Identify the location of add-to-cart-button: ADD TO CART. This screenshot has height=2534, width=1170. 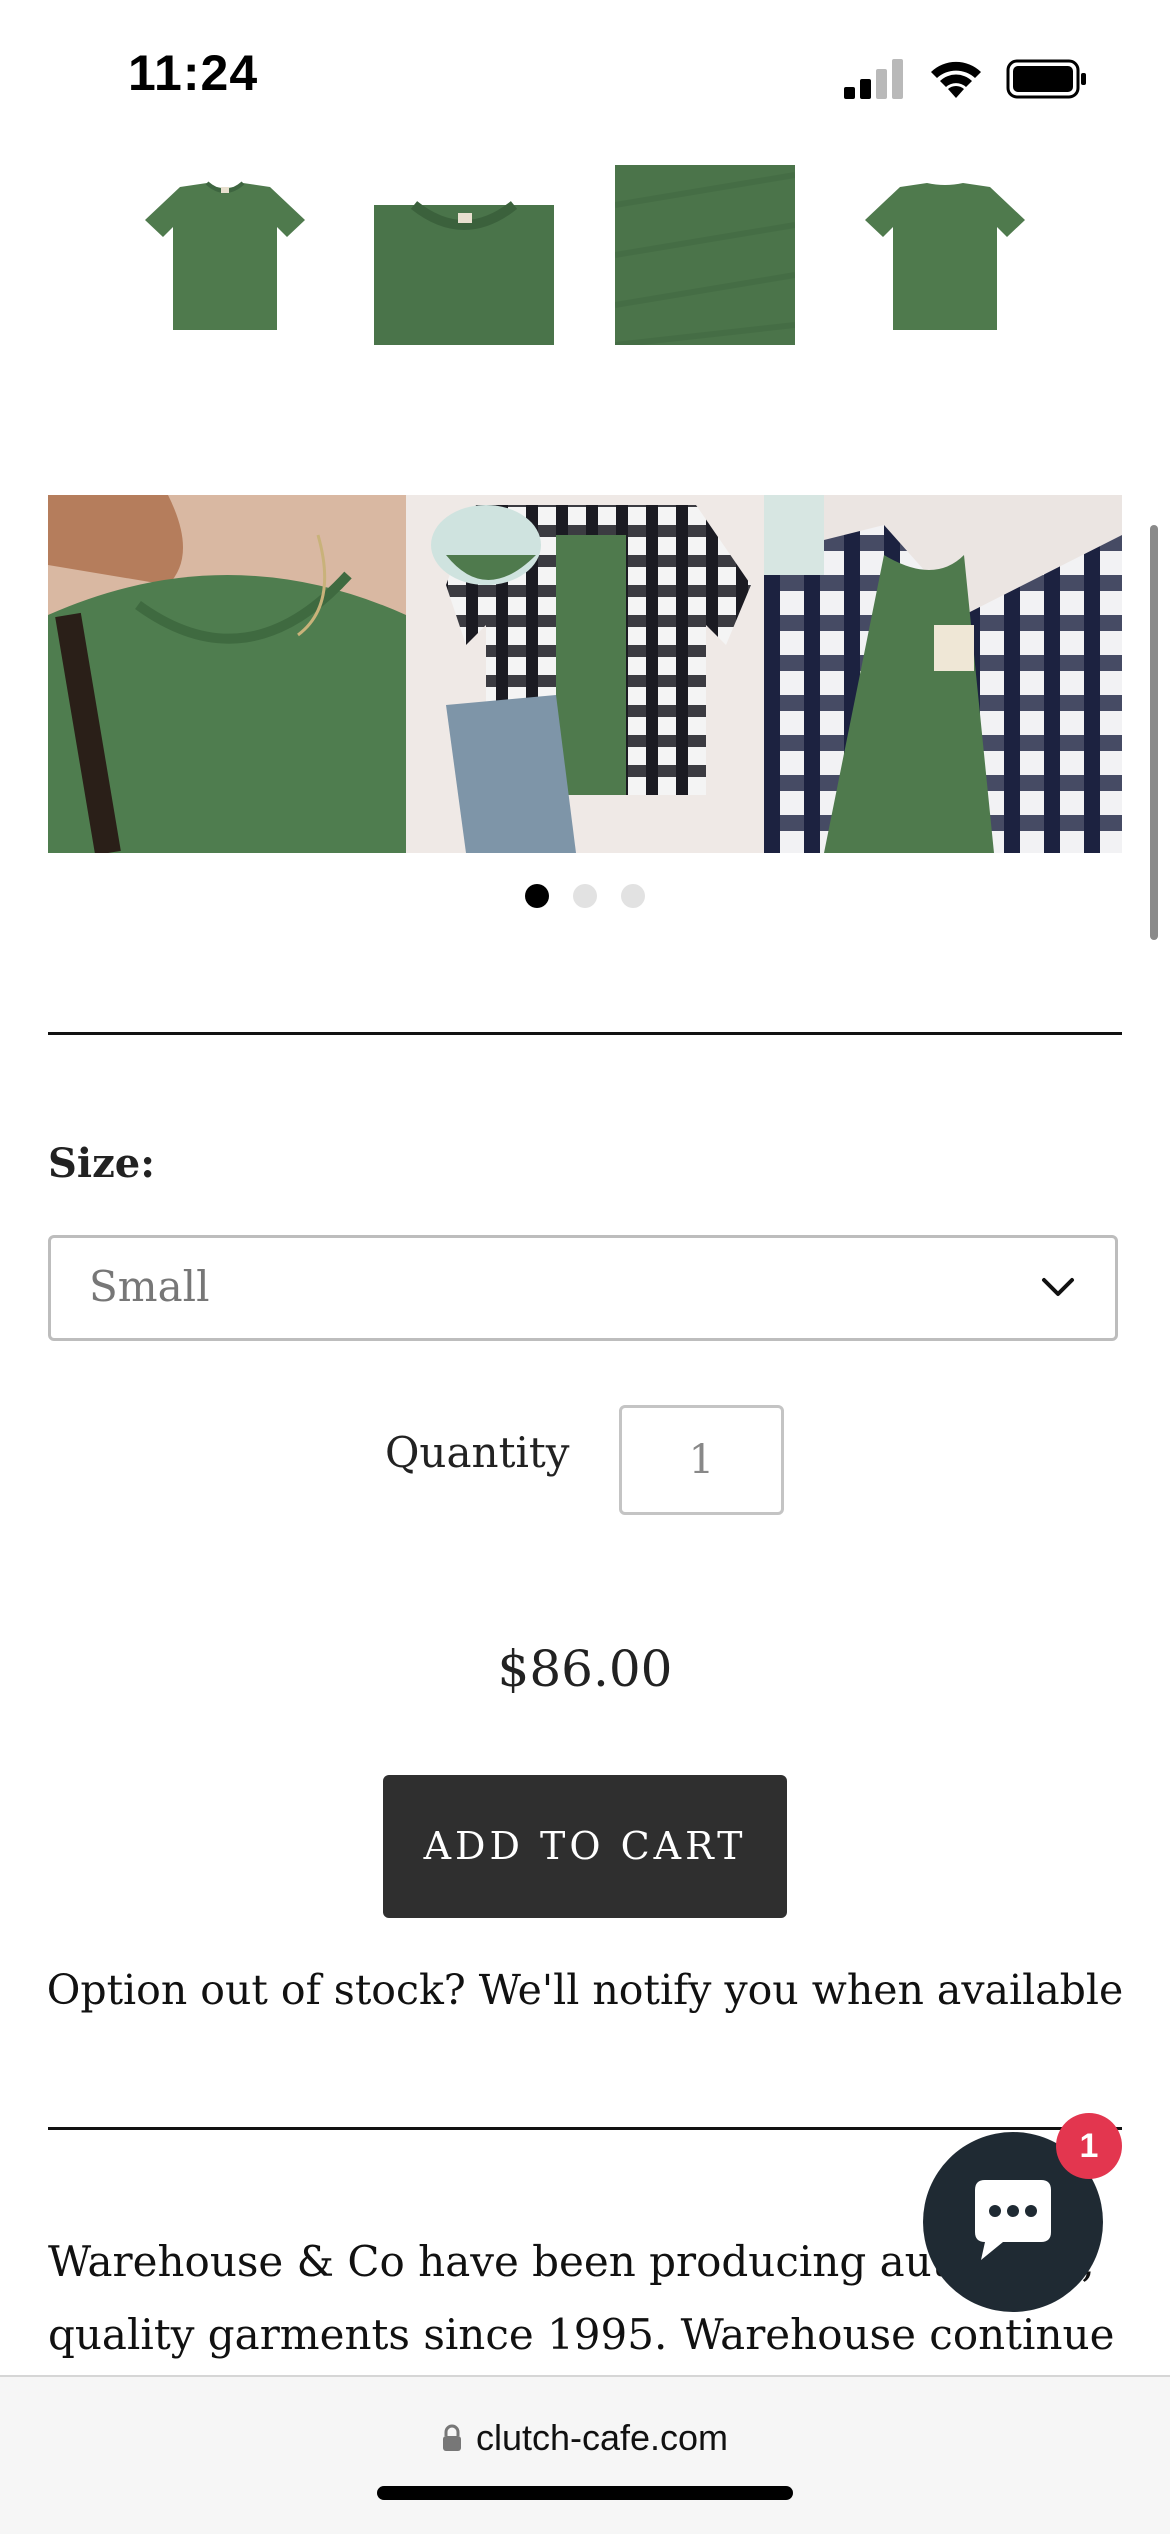
(585, 1846).